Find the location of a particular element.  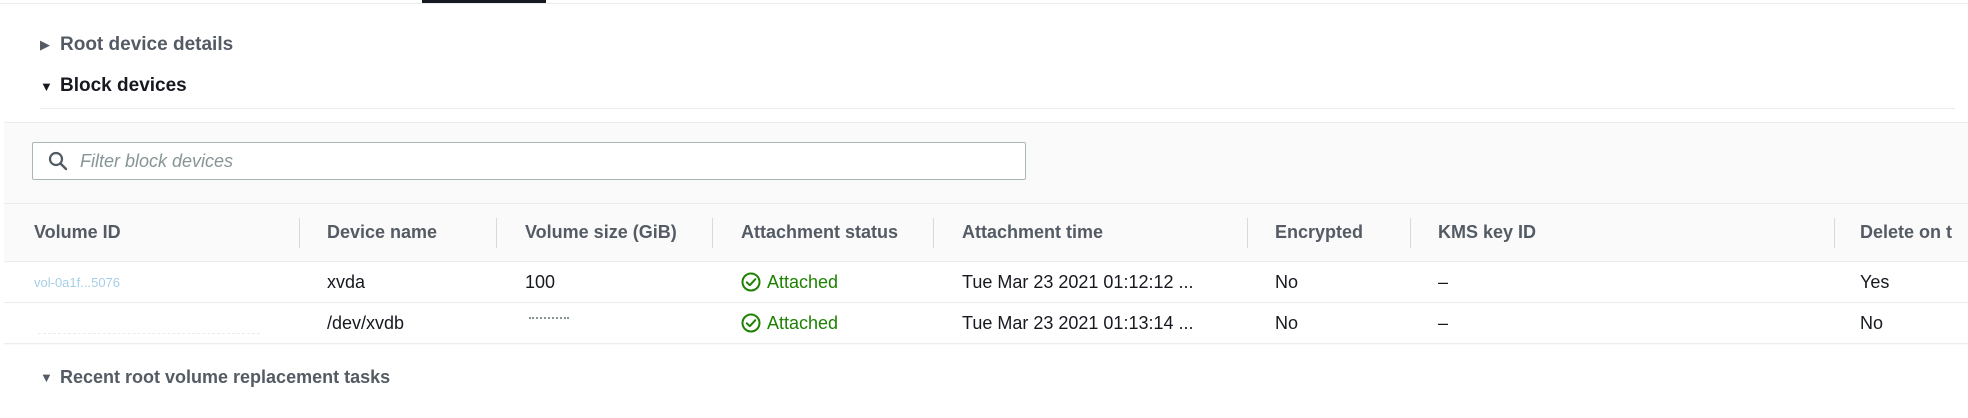

filter-block-devices-field is located at coordinates (529, 161).